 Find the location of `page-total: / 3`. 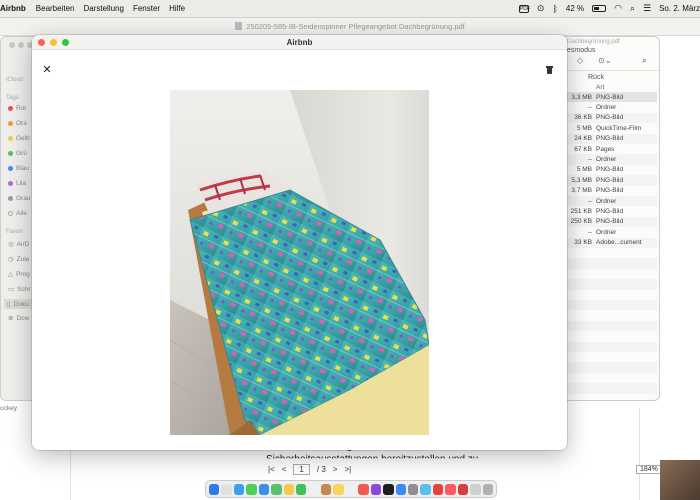

page-total: / 3 is located at coordinates (321, 469).